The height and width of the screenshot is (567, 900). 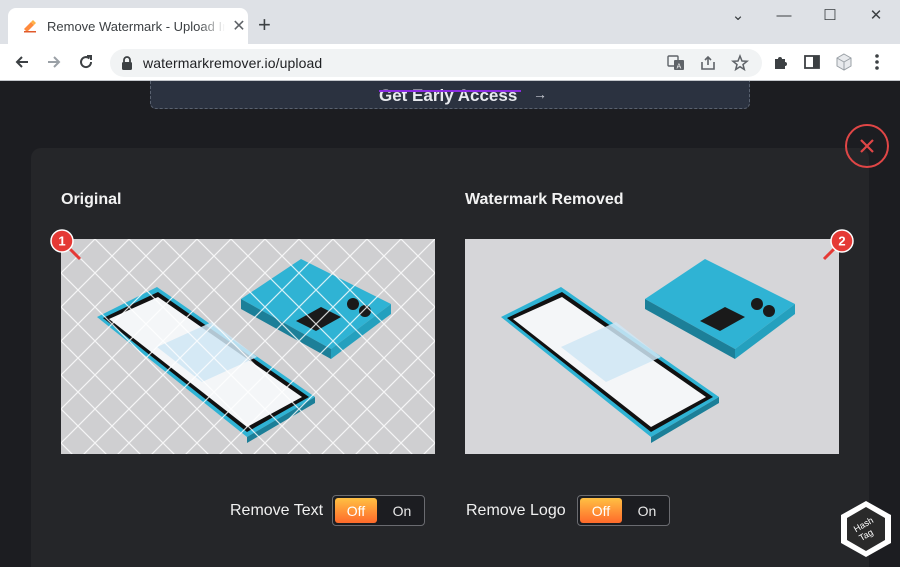 I want to click on back-icon, so click(x=22, y=62).